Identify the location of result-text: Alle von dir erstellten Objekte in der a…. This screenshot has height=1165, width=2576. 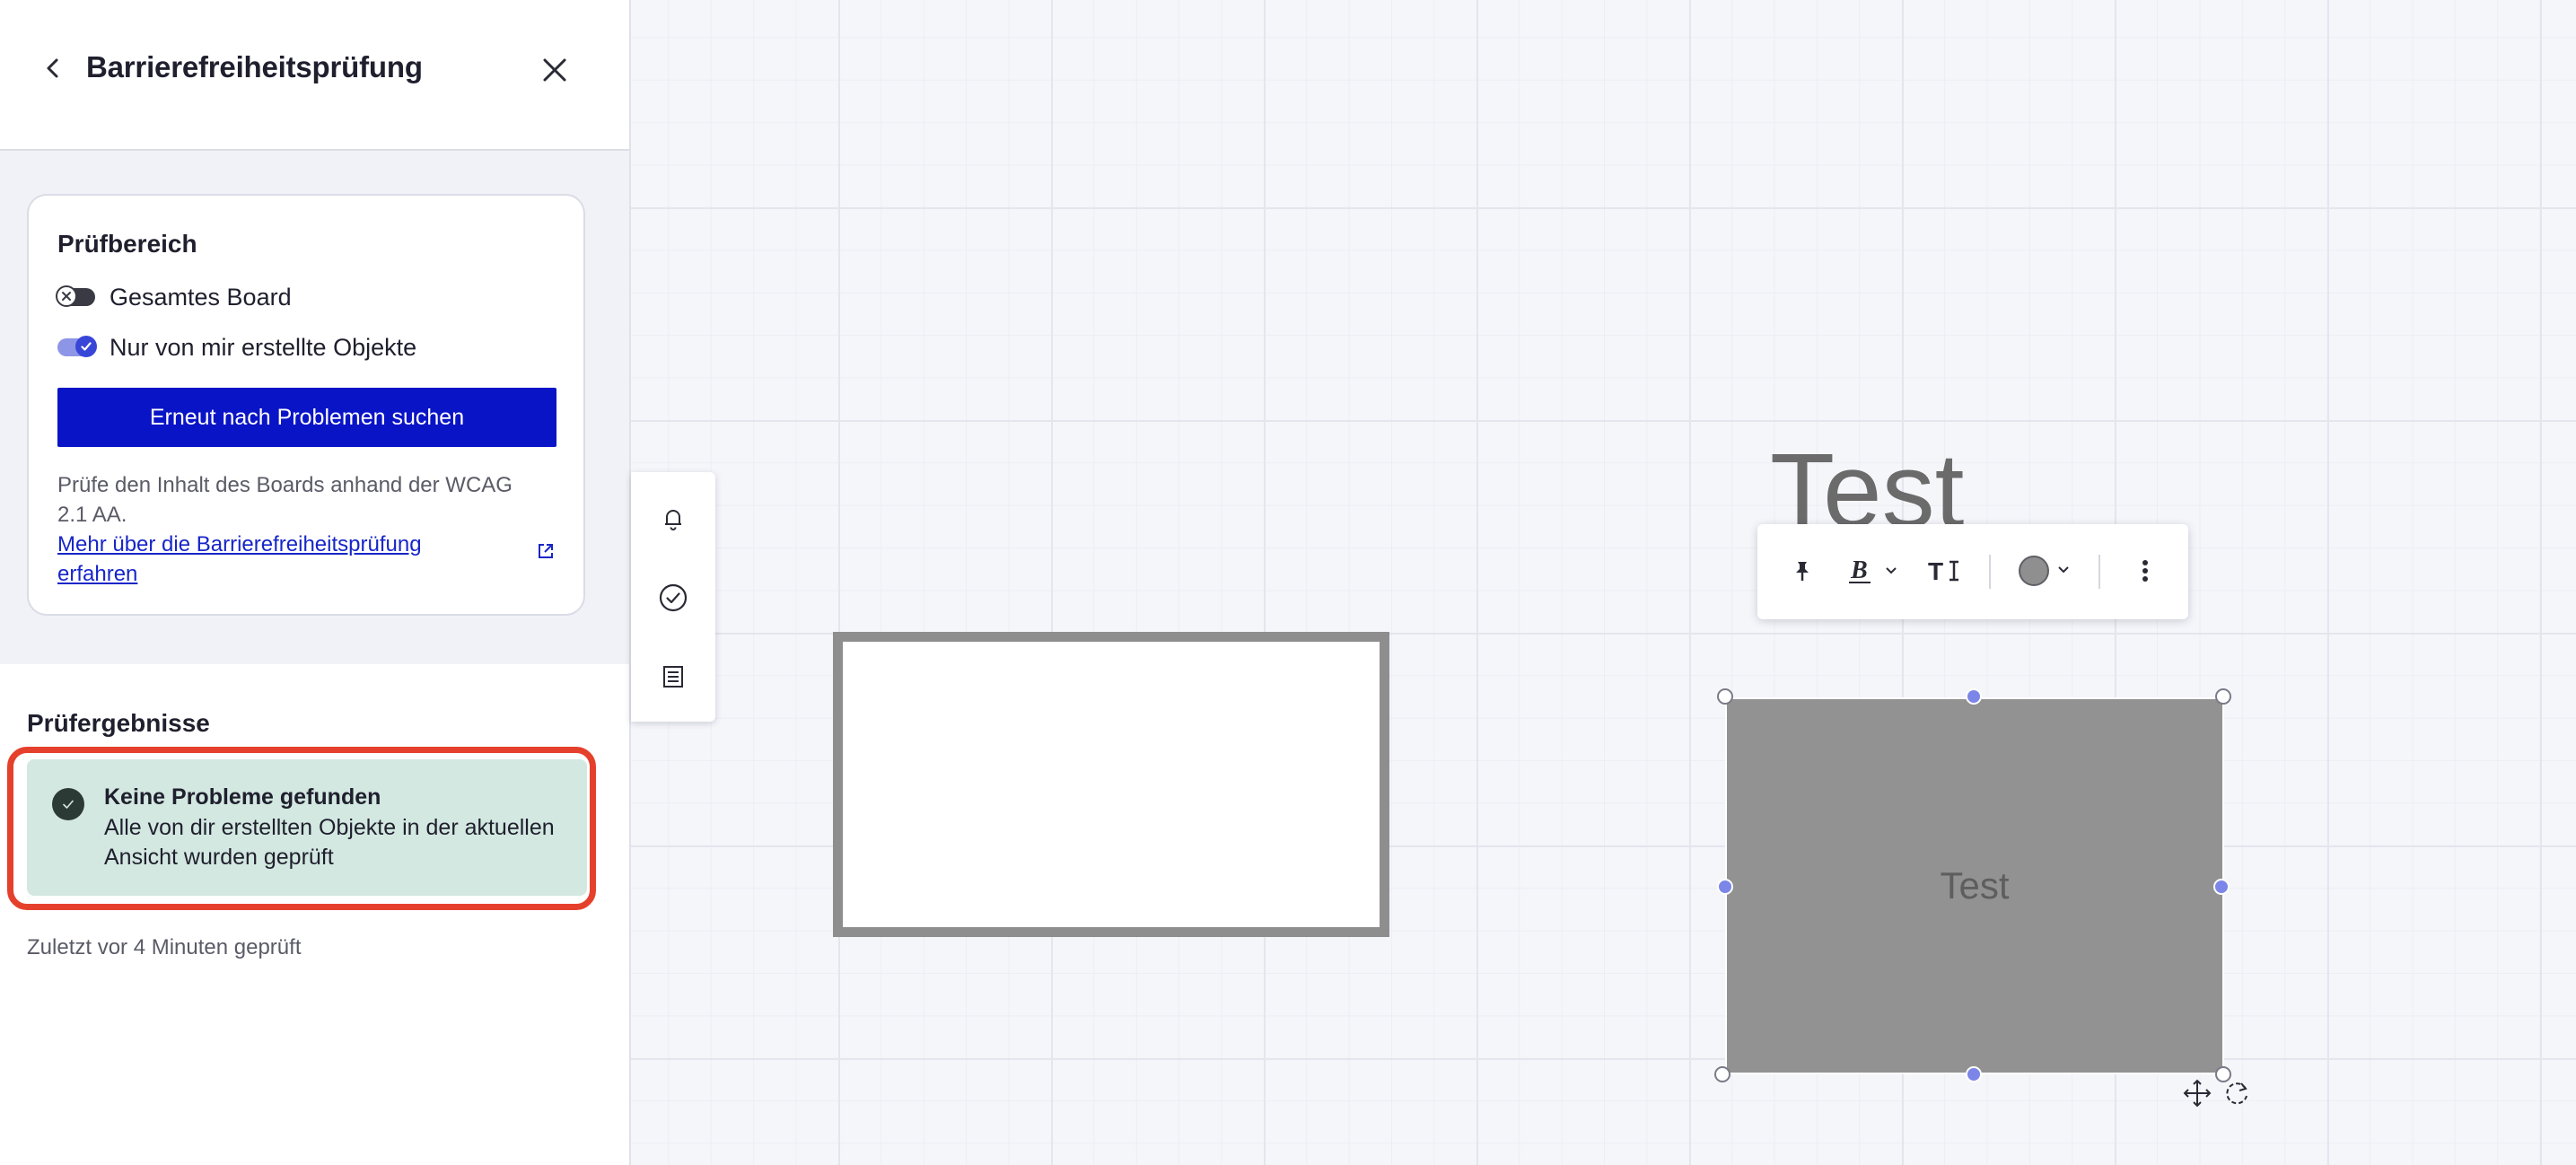
(329, 842).